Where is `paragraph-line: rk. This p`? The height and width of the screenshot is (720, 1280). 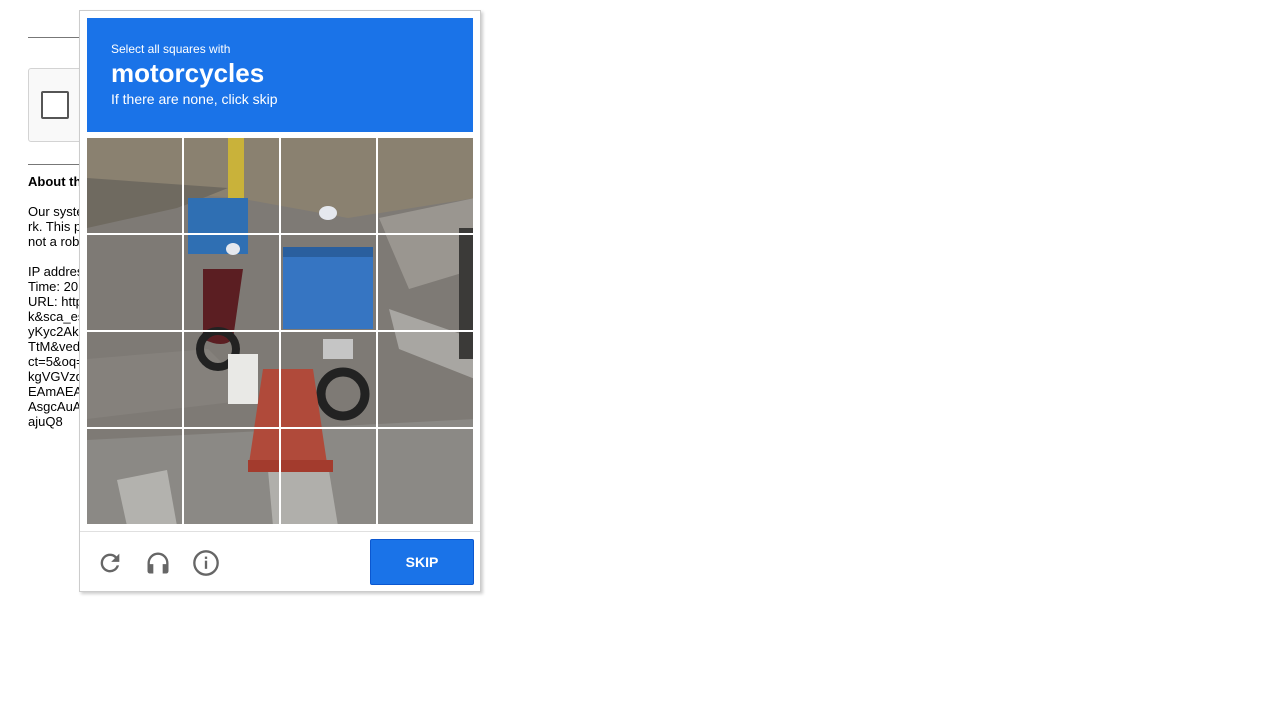 paragraph-line: rk. This p is located at coordinates (55, 226).